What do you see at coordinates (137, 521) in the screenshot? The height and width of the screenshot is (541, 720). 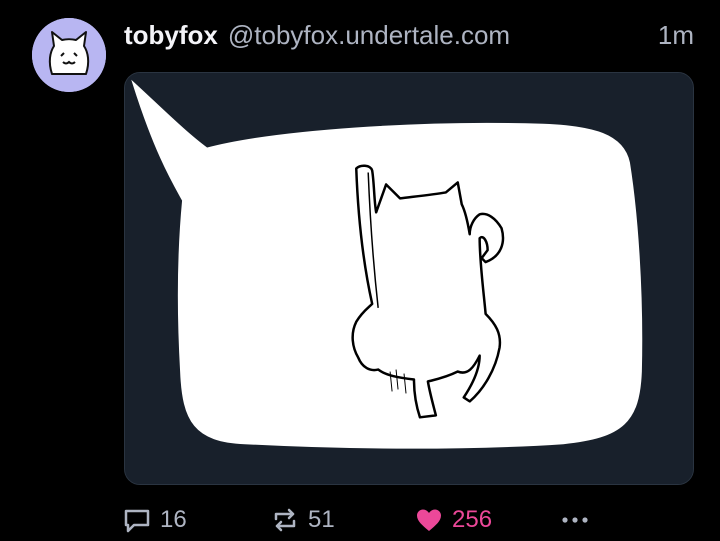 I see `reply-icon` at bounding box center [137, 521].